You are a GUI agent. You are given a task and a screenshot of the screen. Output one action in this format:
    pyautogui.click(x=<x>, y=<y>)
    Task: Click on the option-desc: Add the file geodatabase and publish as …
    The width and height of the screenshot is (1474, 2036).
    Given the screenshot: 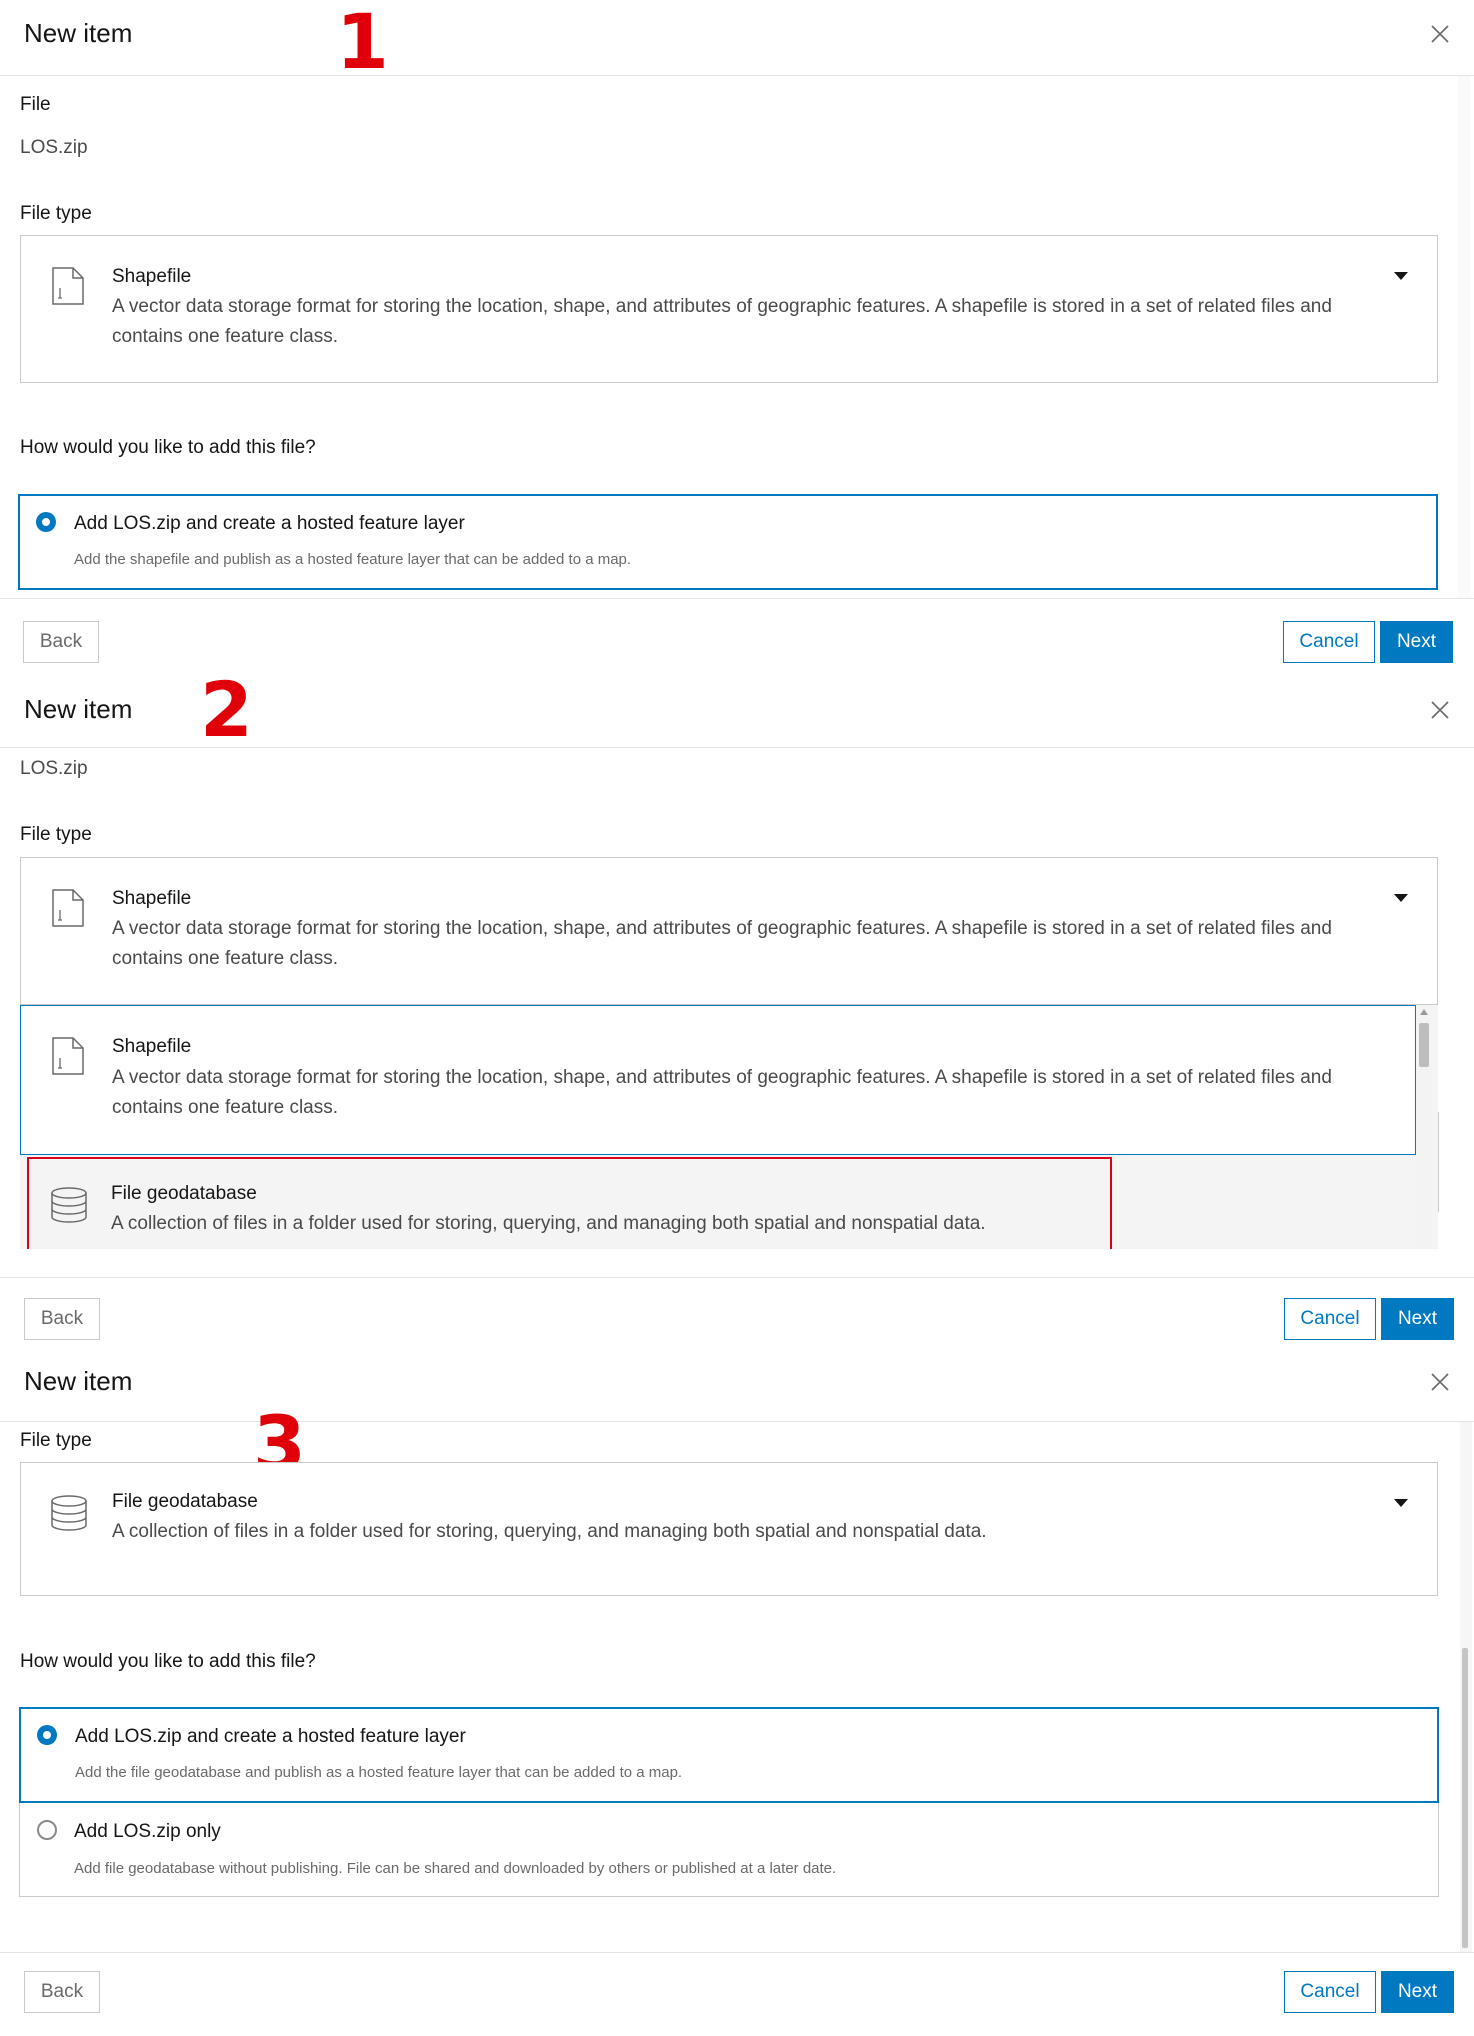 What is the action you would take?
    pyautogui.click(x=379, y=1772)
    